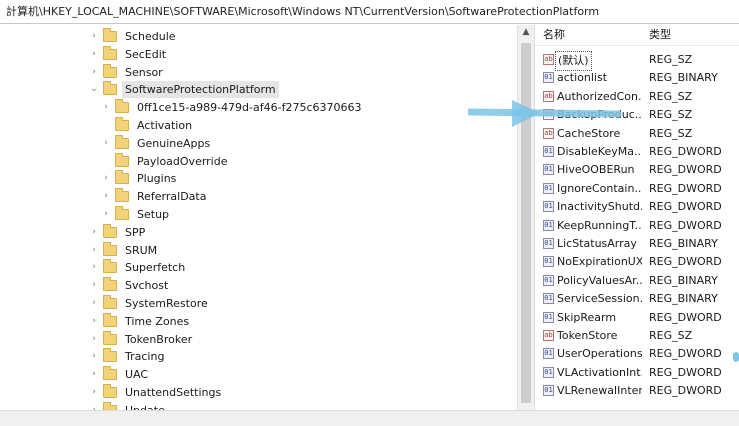 Image resolution: width=739 pixels, height=426 pixels. What do you see at coordinates (589, 133) in the screenshot?
I see `value-name: CacheStore` at bounding box center [589, 133].